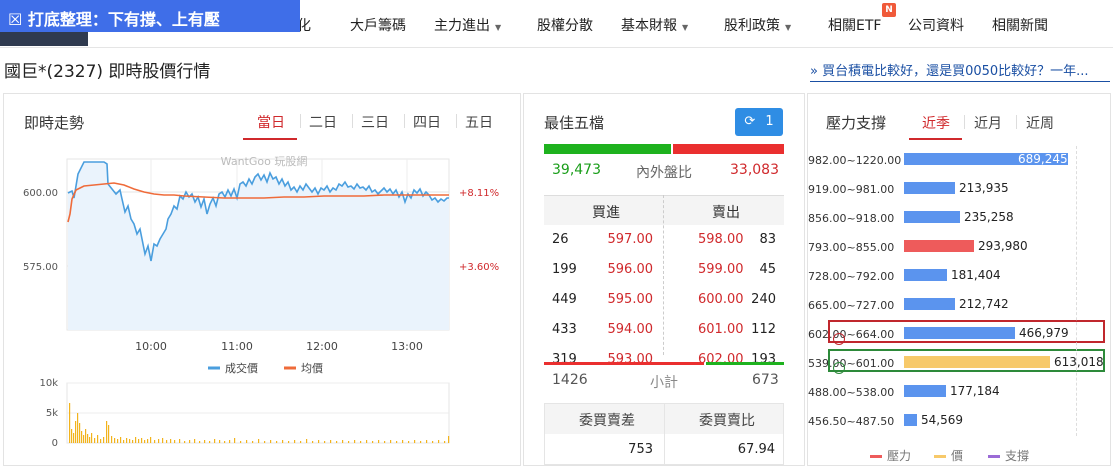  I want to click on tab-period-2: 近周, so click(1040, 123).